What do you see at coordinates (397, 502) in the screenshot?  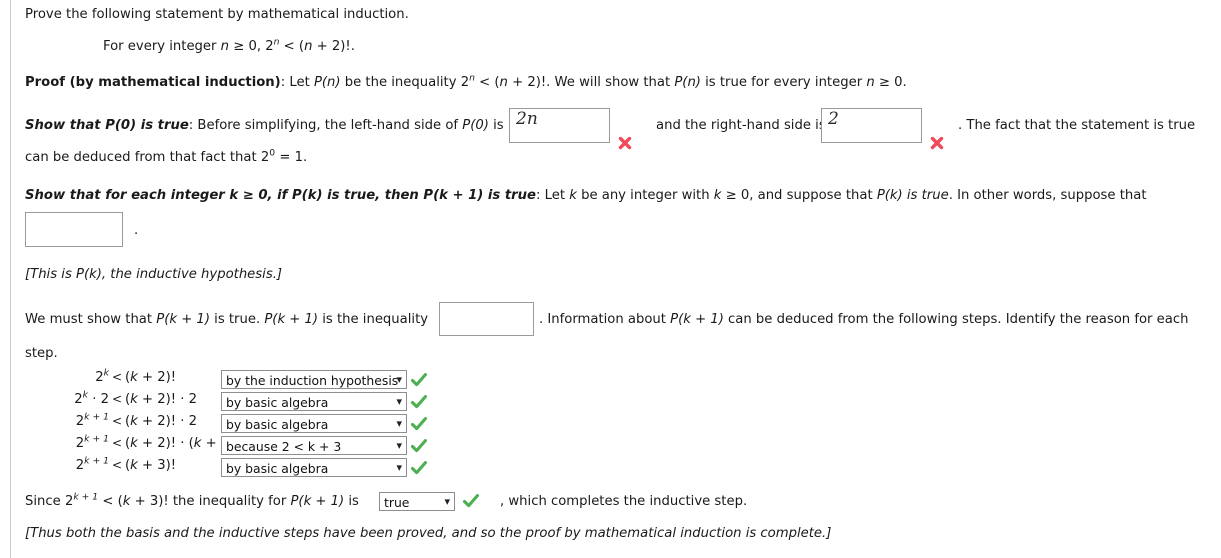 I see `truth-value-selected: true` at bounding box center [397, 502].